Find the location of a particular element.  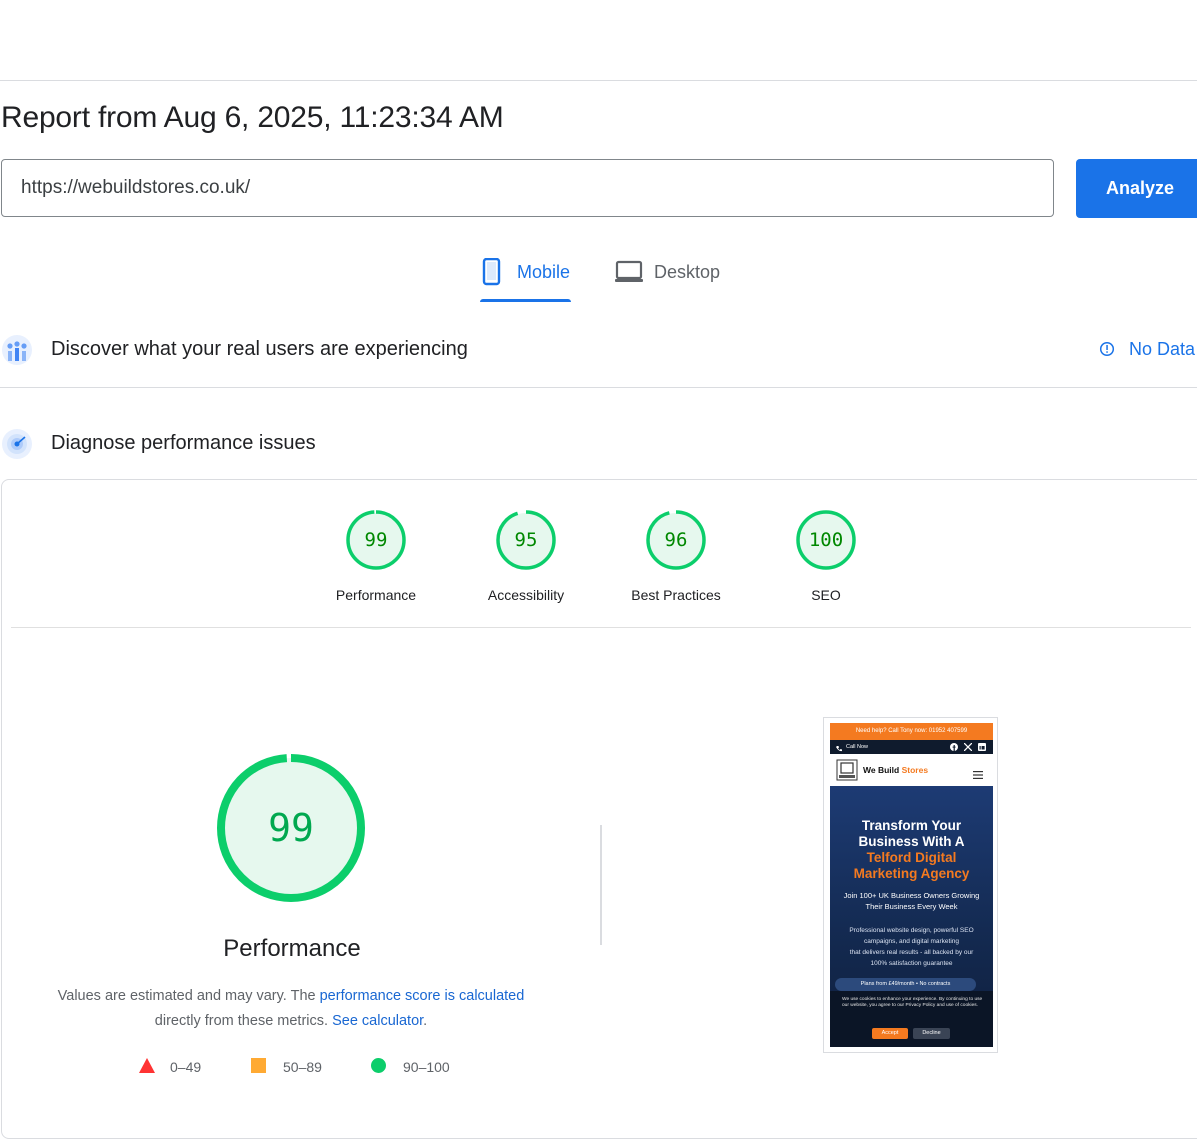

gauge-label: Accessibility is located at coordinates (526, 595).